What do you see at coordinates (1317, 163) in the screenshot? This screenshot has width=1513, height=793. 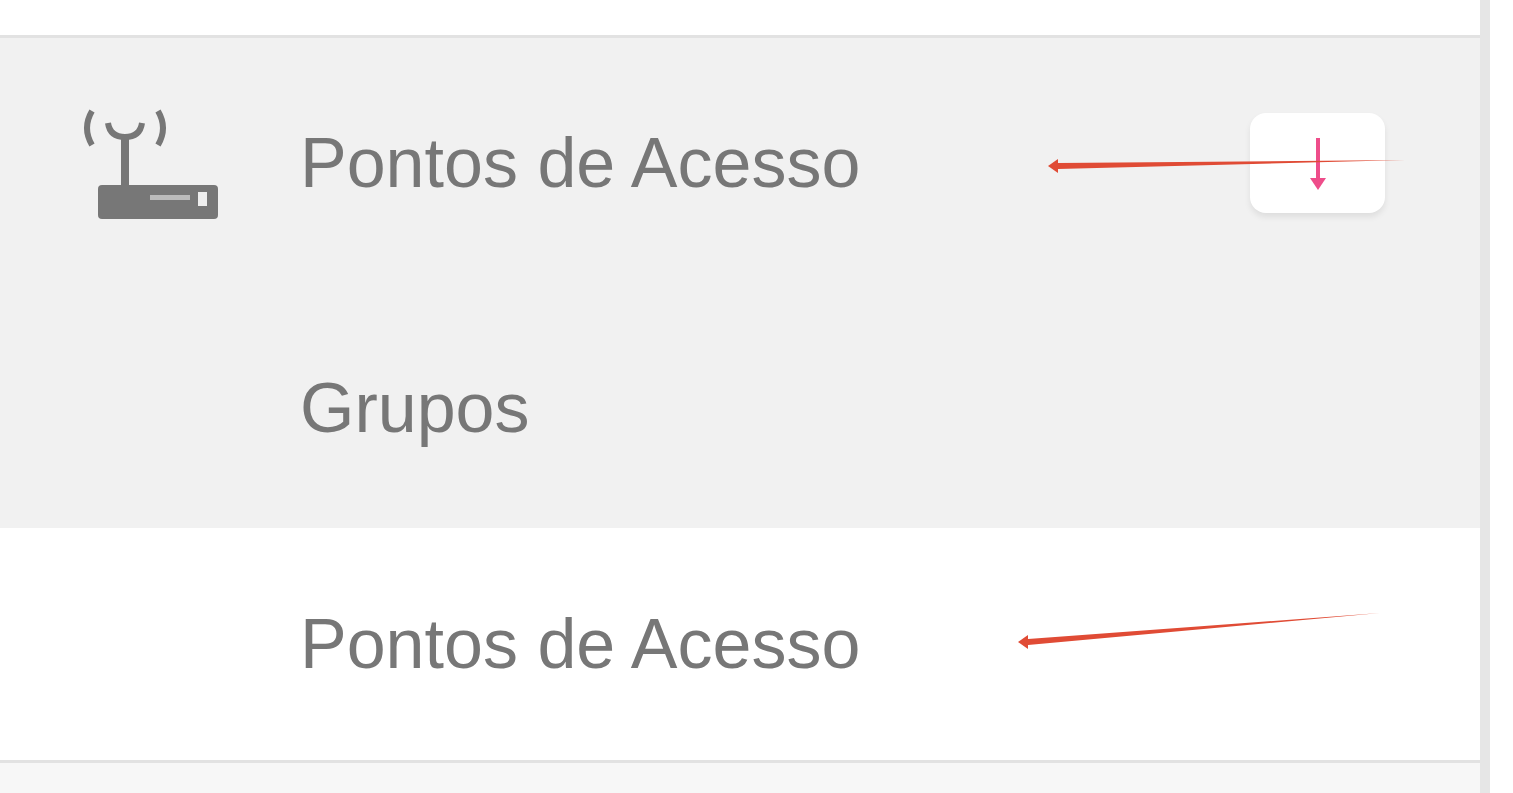 I see `expand-button` at bounding box center [1317, 163].